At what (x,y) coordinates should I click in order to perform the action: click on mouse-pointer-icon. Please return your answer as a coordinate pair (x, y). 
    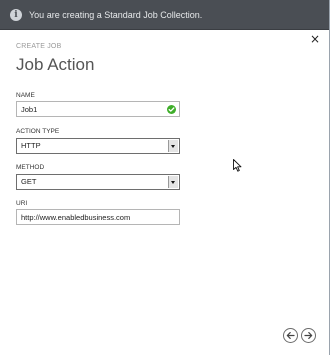
    Looking at the image, I should click on (237, 168).